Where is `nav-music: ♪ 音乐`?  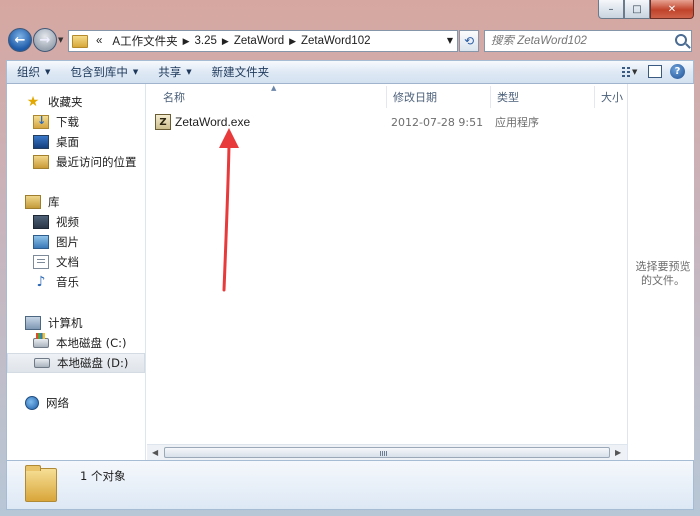 nav-music: ♪ 音乐 is located at coordinates (76, 282).